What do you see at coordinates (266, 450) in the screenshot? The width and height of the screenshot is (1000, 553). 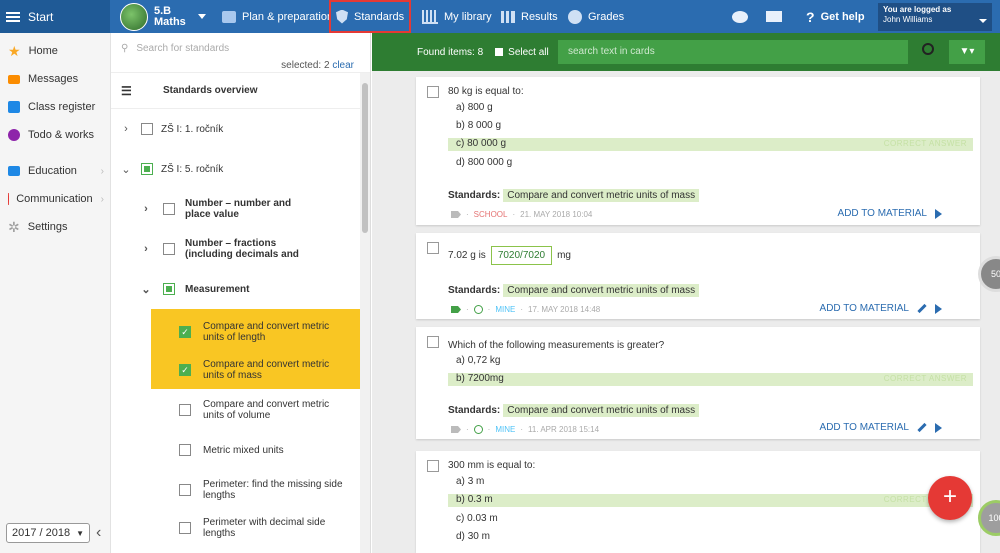 I see `tree-item: Metric mixed units` at bounding box center [266, 450].